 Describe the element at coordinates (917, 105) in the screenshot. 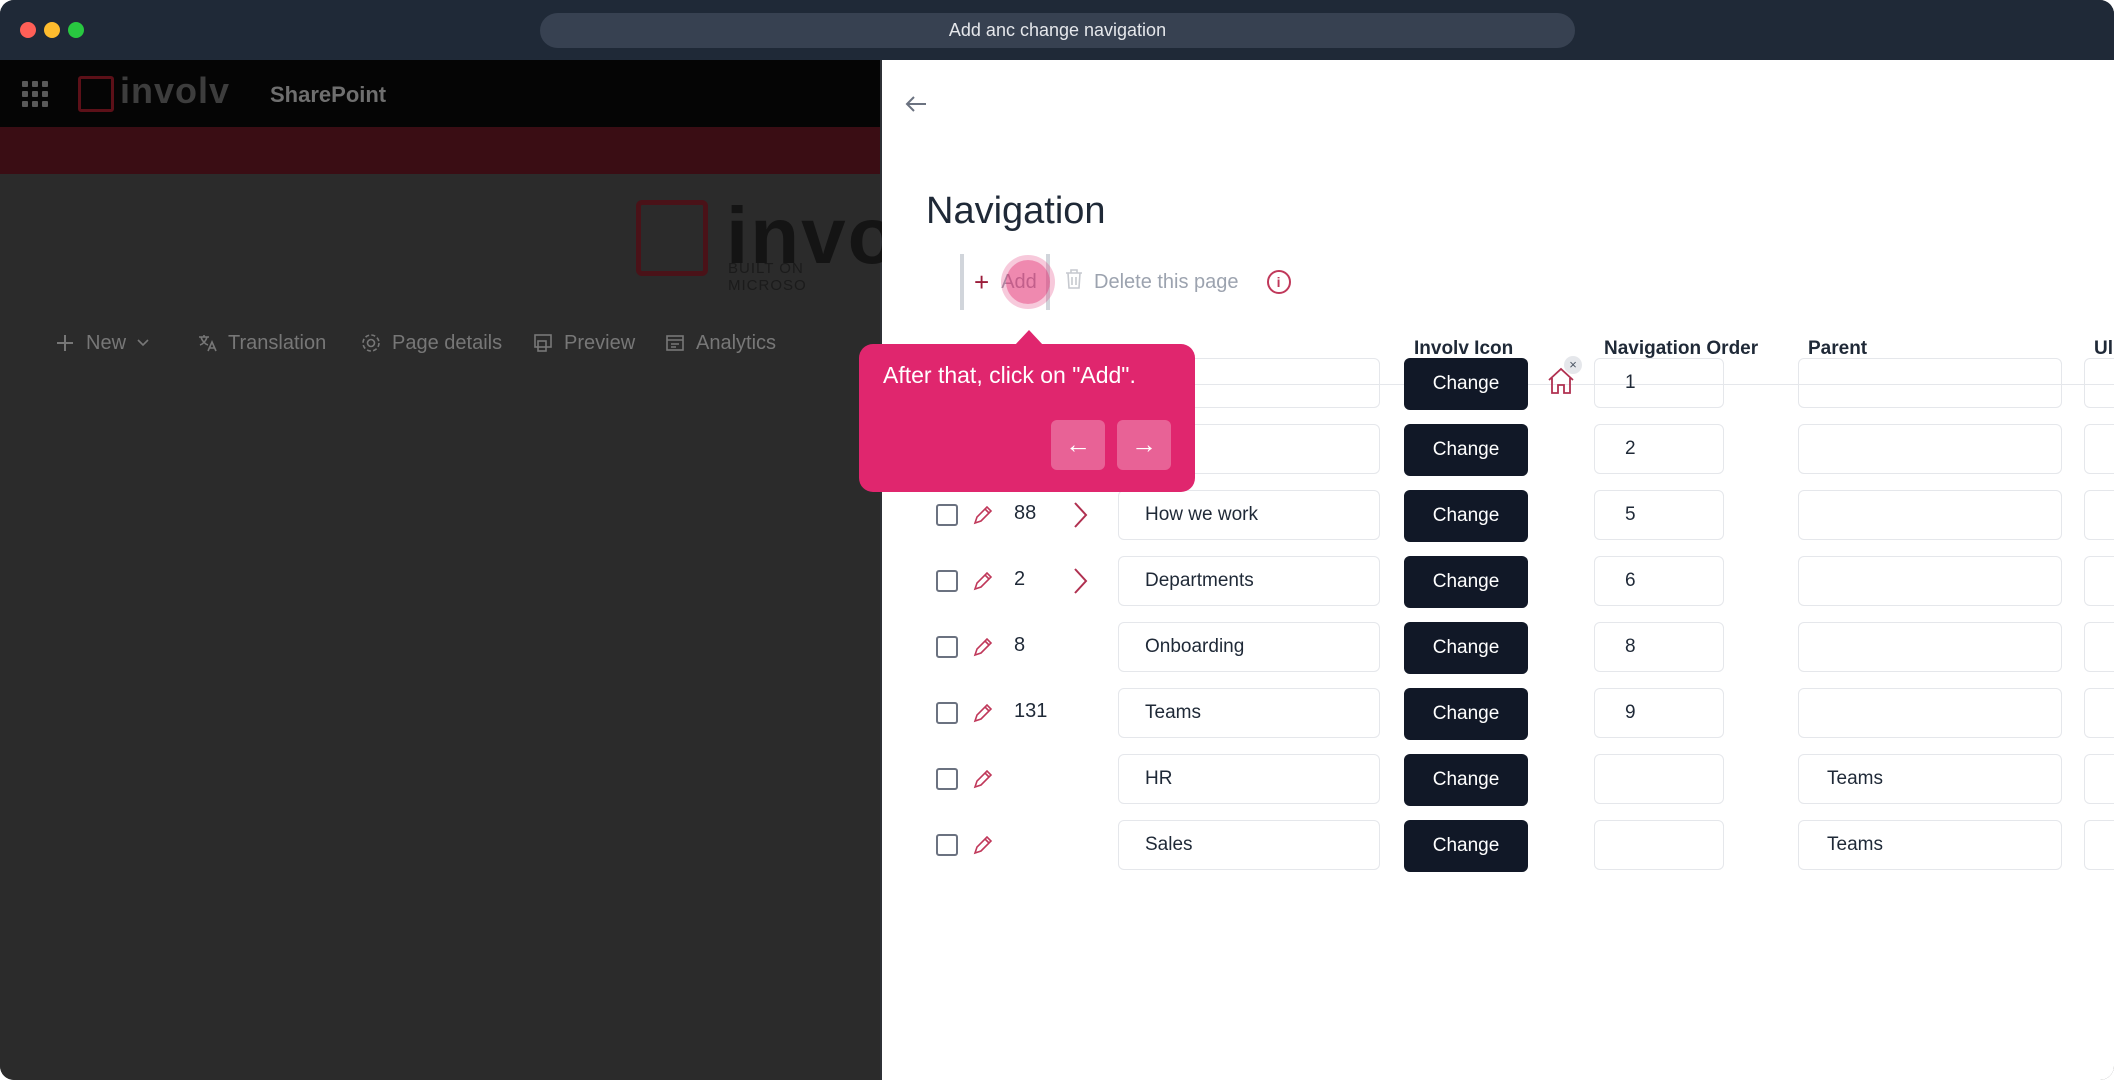

I see `back-arrow-icon` at that location.